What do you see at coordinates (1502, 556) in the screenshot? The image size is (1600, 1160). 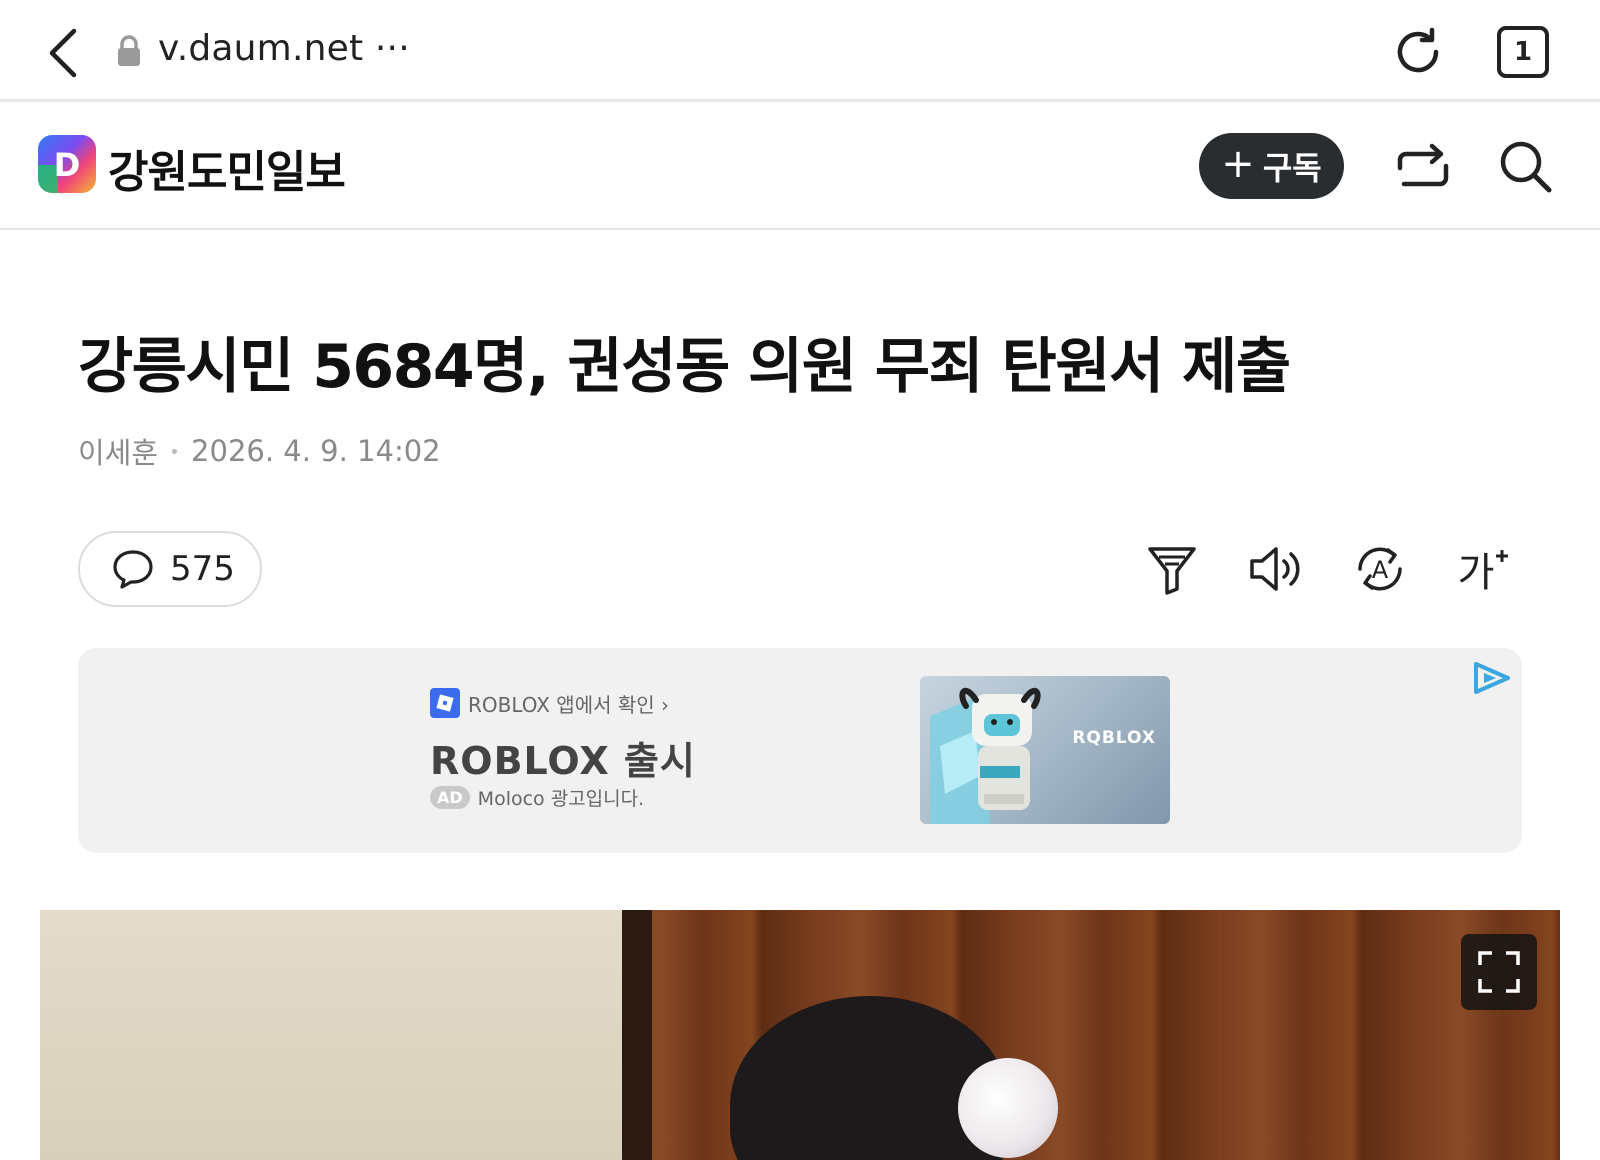 I see `plus-icon` at bounding box center [1502, 556].